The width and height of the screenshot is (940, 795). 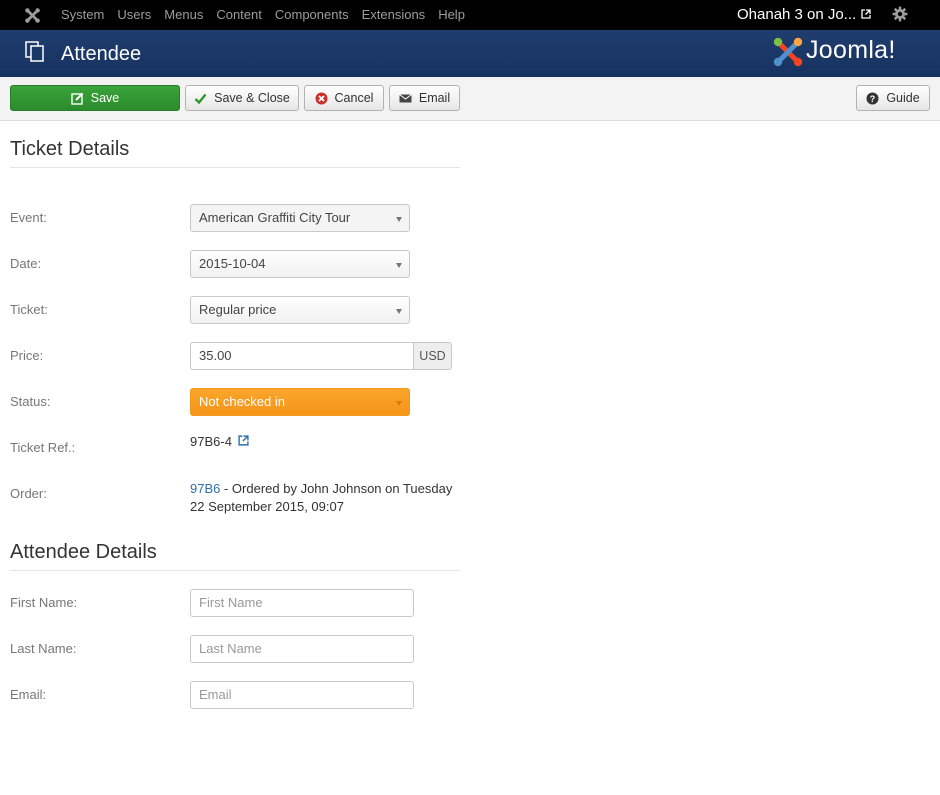 What do you see at coordinates (232, 263) in the screenshot?
I see `date-value: 2015-10-04` at bounding box center [232, 263].